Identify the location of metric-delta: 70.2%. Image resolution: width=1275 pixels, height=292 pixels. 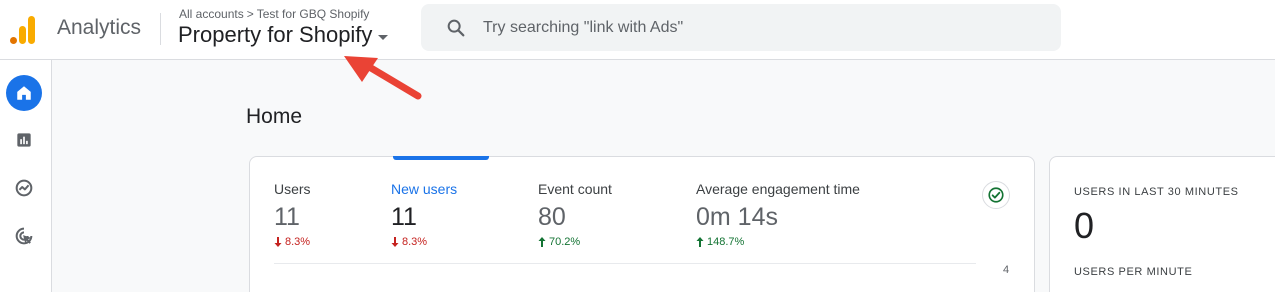
(575, 242).